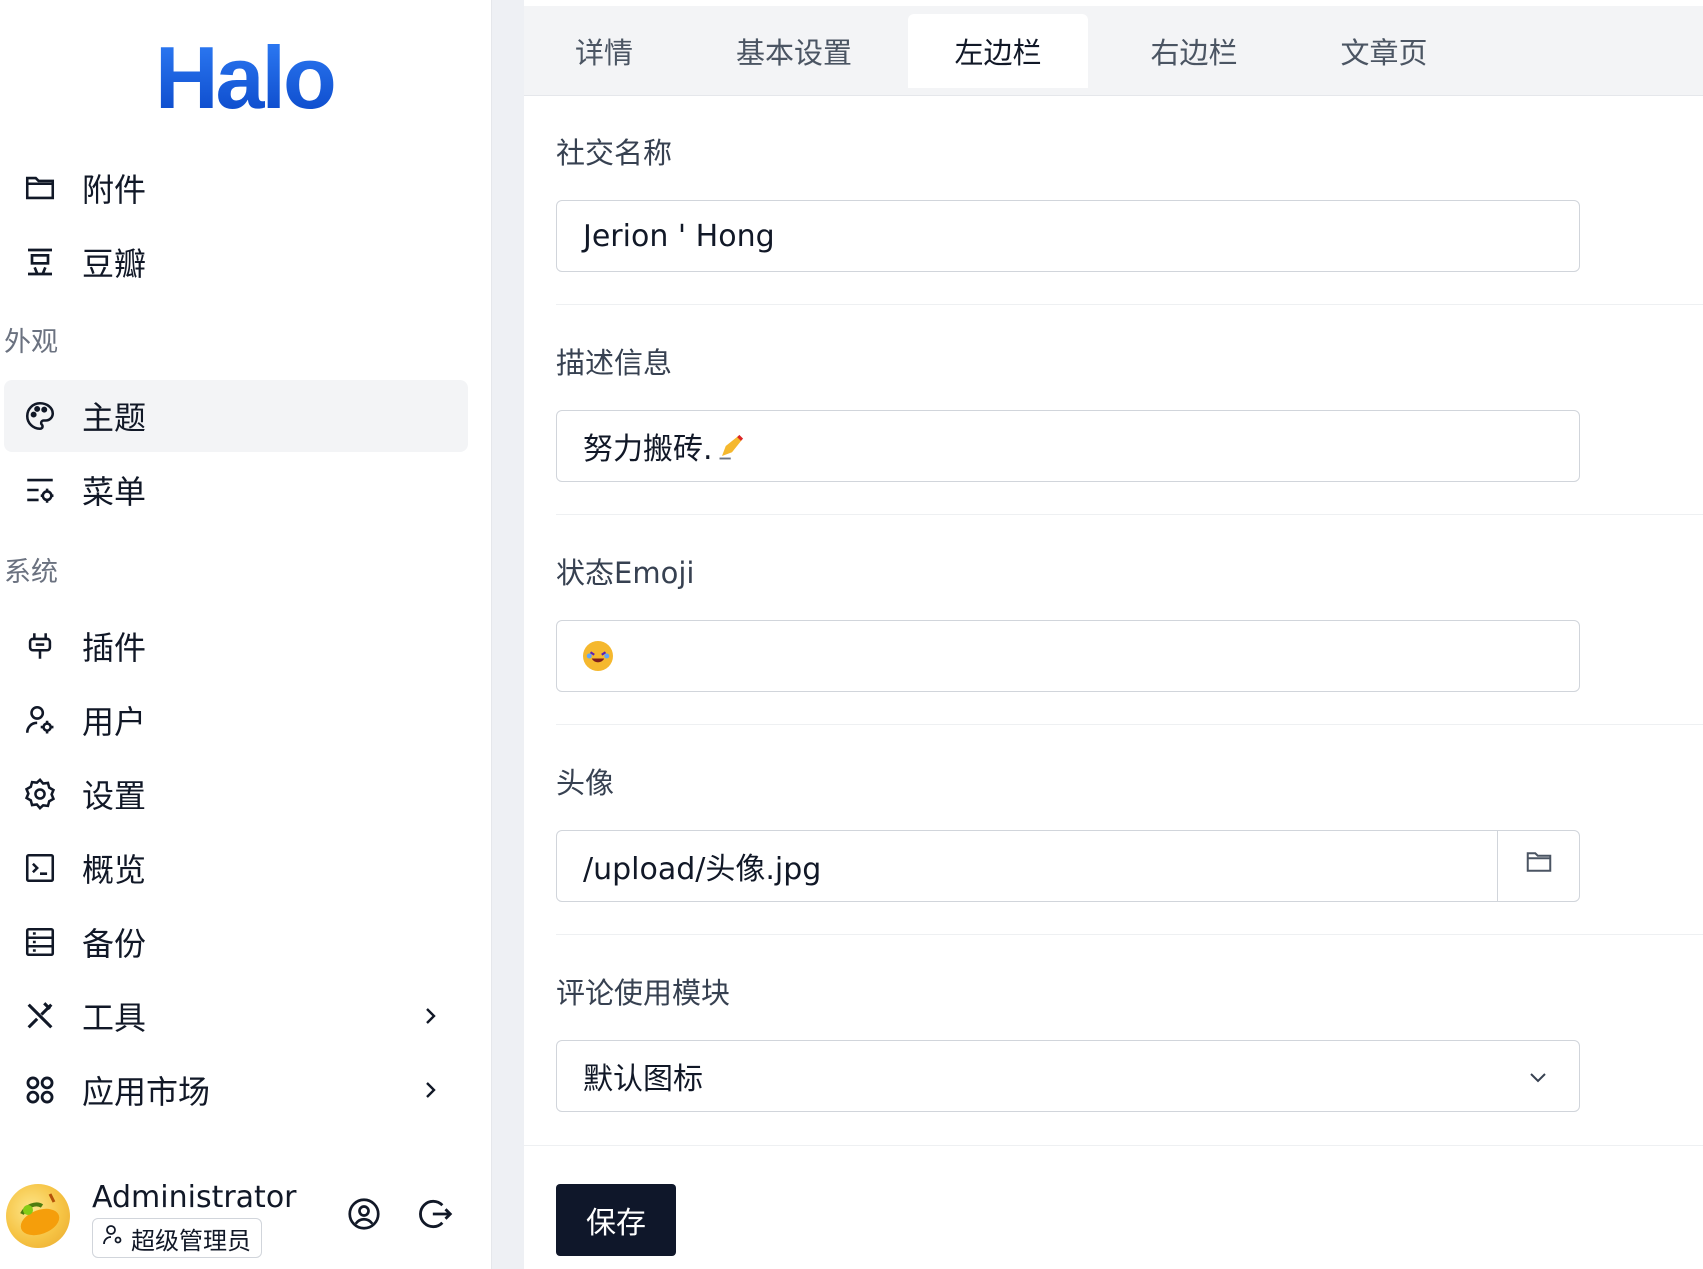 Image resolution: width=1703 pixels, height=1269 pixels. Describe the element at coordinates (114, 264) in the screenshot. I see `sidebar-item-label: 豆瓣` at that location.